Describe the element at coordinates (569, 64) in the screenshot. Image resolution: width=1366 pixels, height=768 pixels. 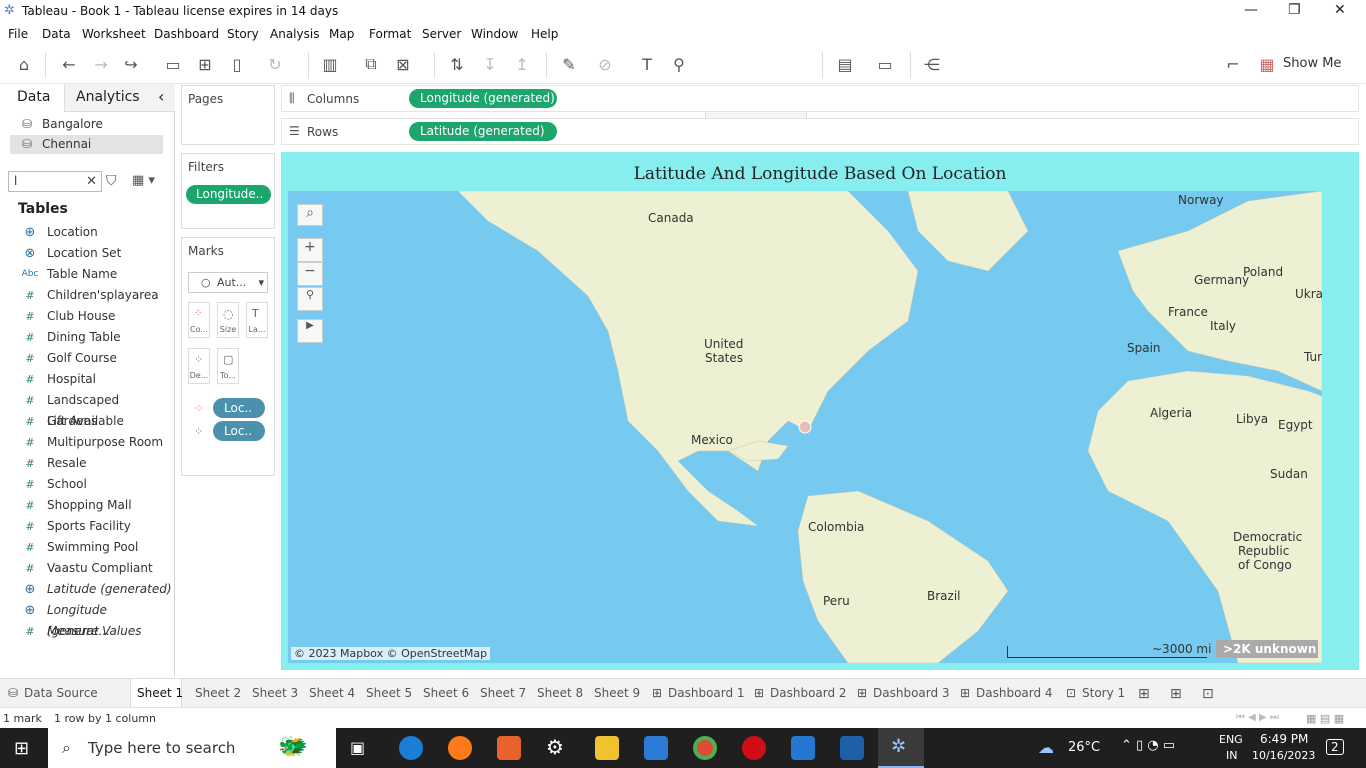
I see `highlight-icon: ✎` at that location.